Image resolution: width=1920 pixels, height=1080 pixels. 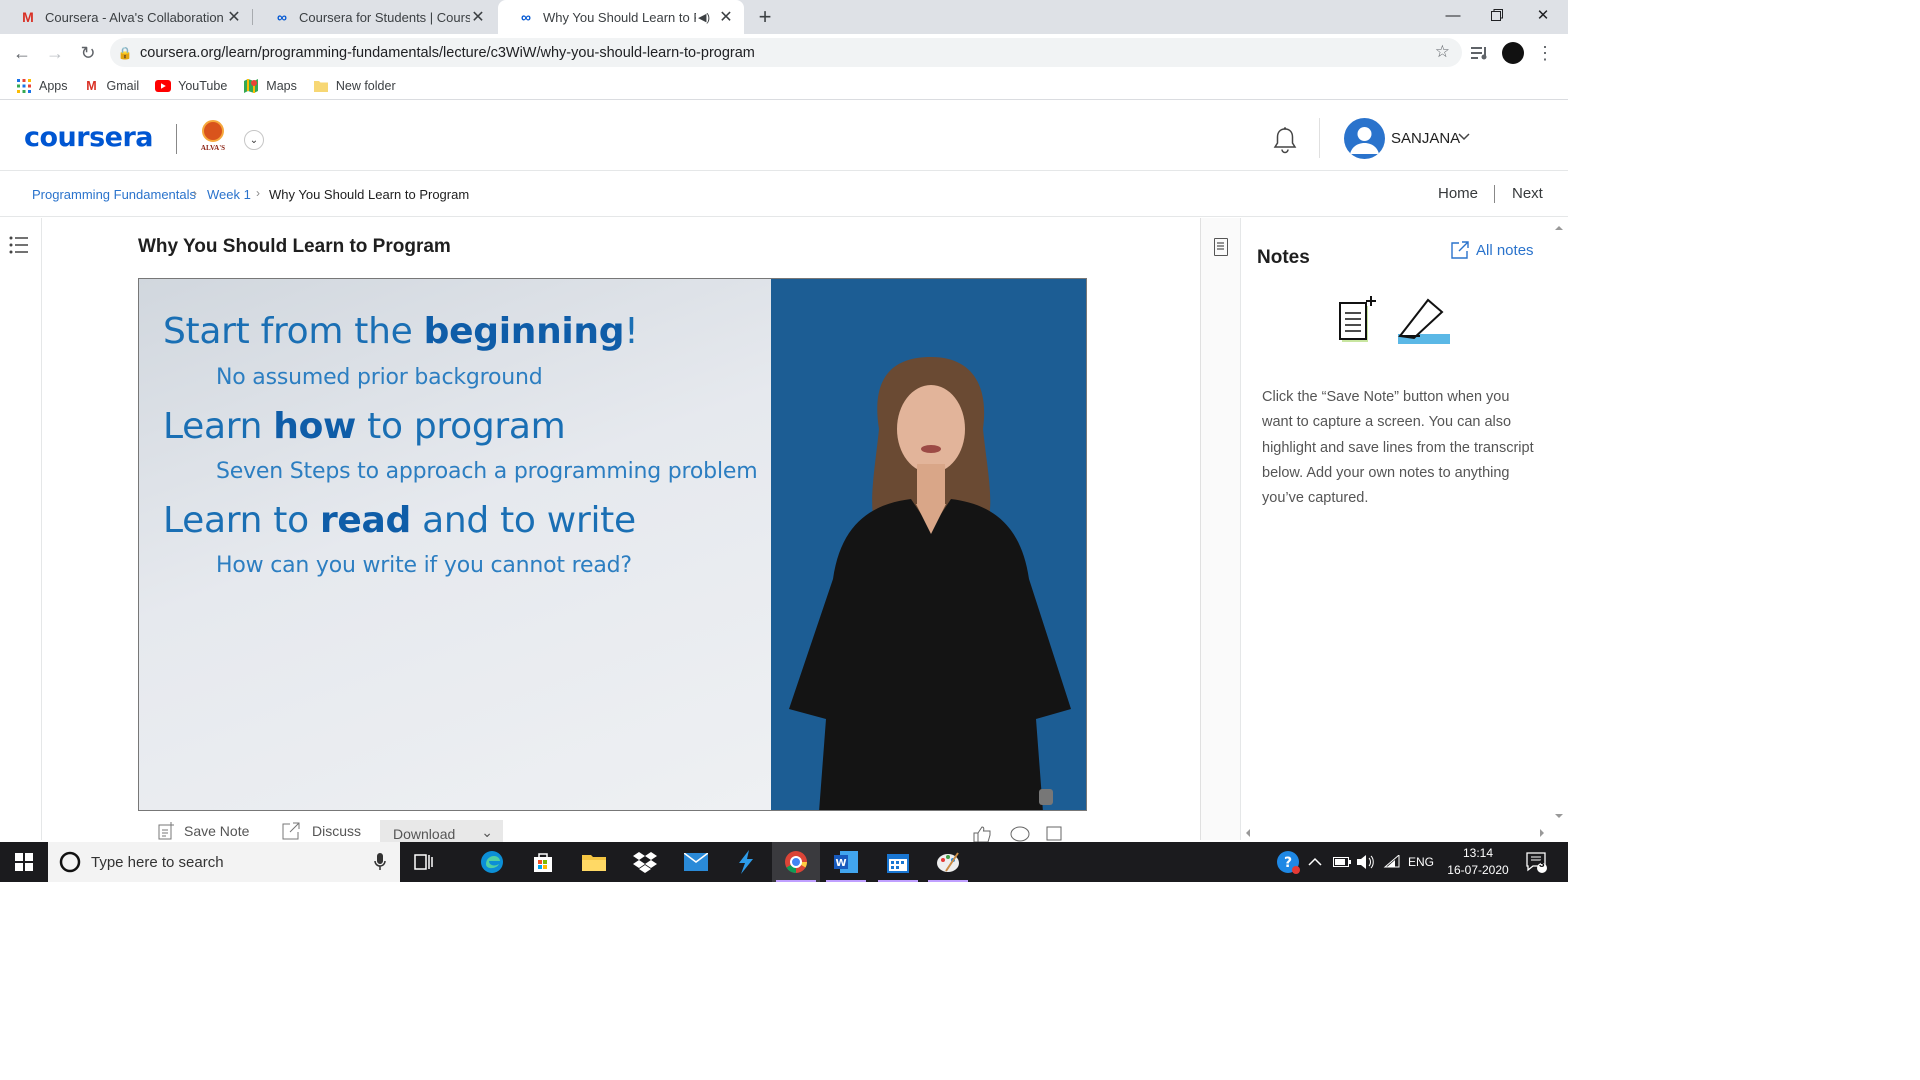 I want to click on notes-icon, so click(x=1221, y=247).